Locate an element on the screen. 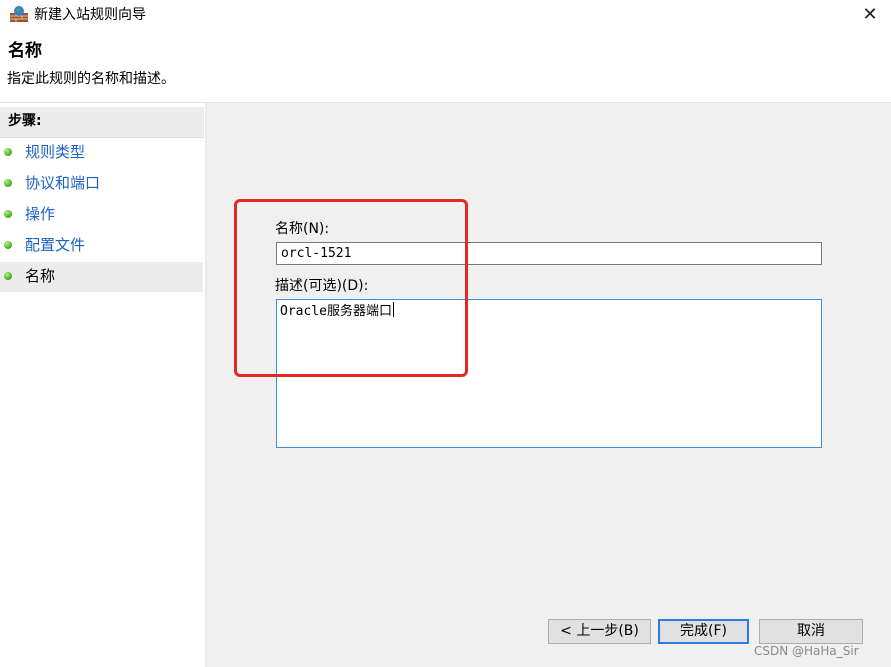  step-label: 操作 is located at coordinates (40, 214).